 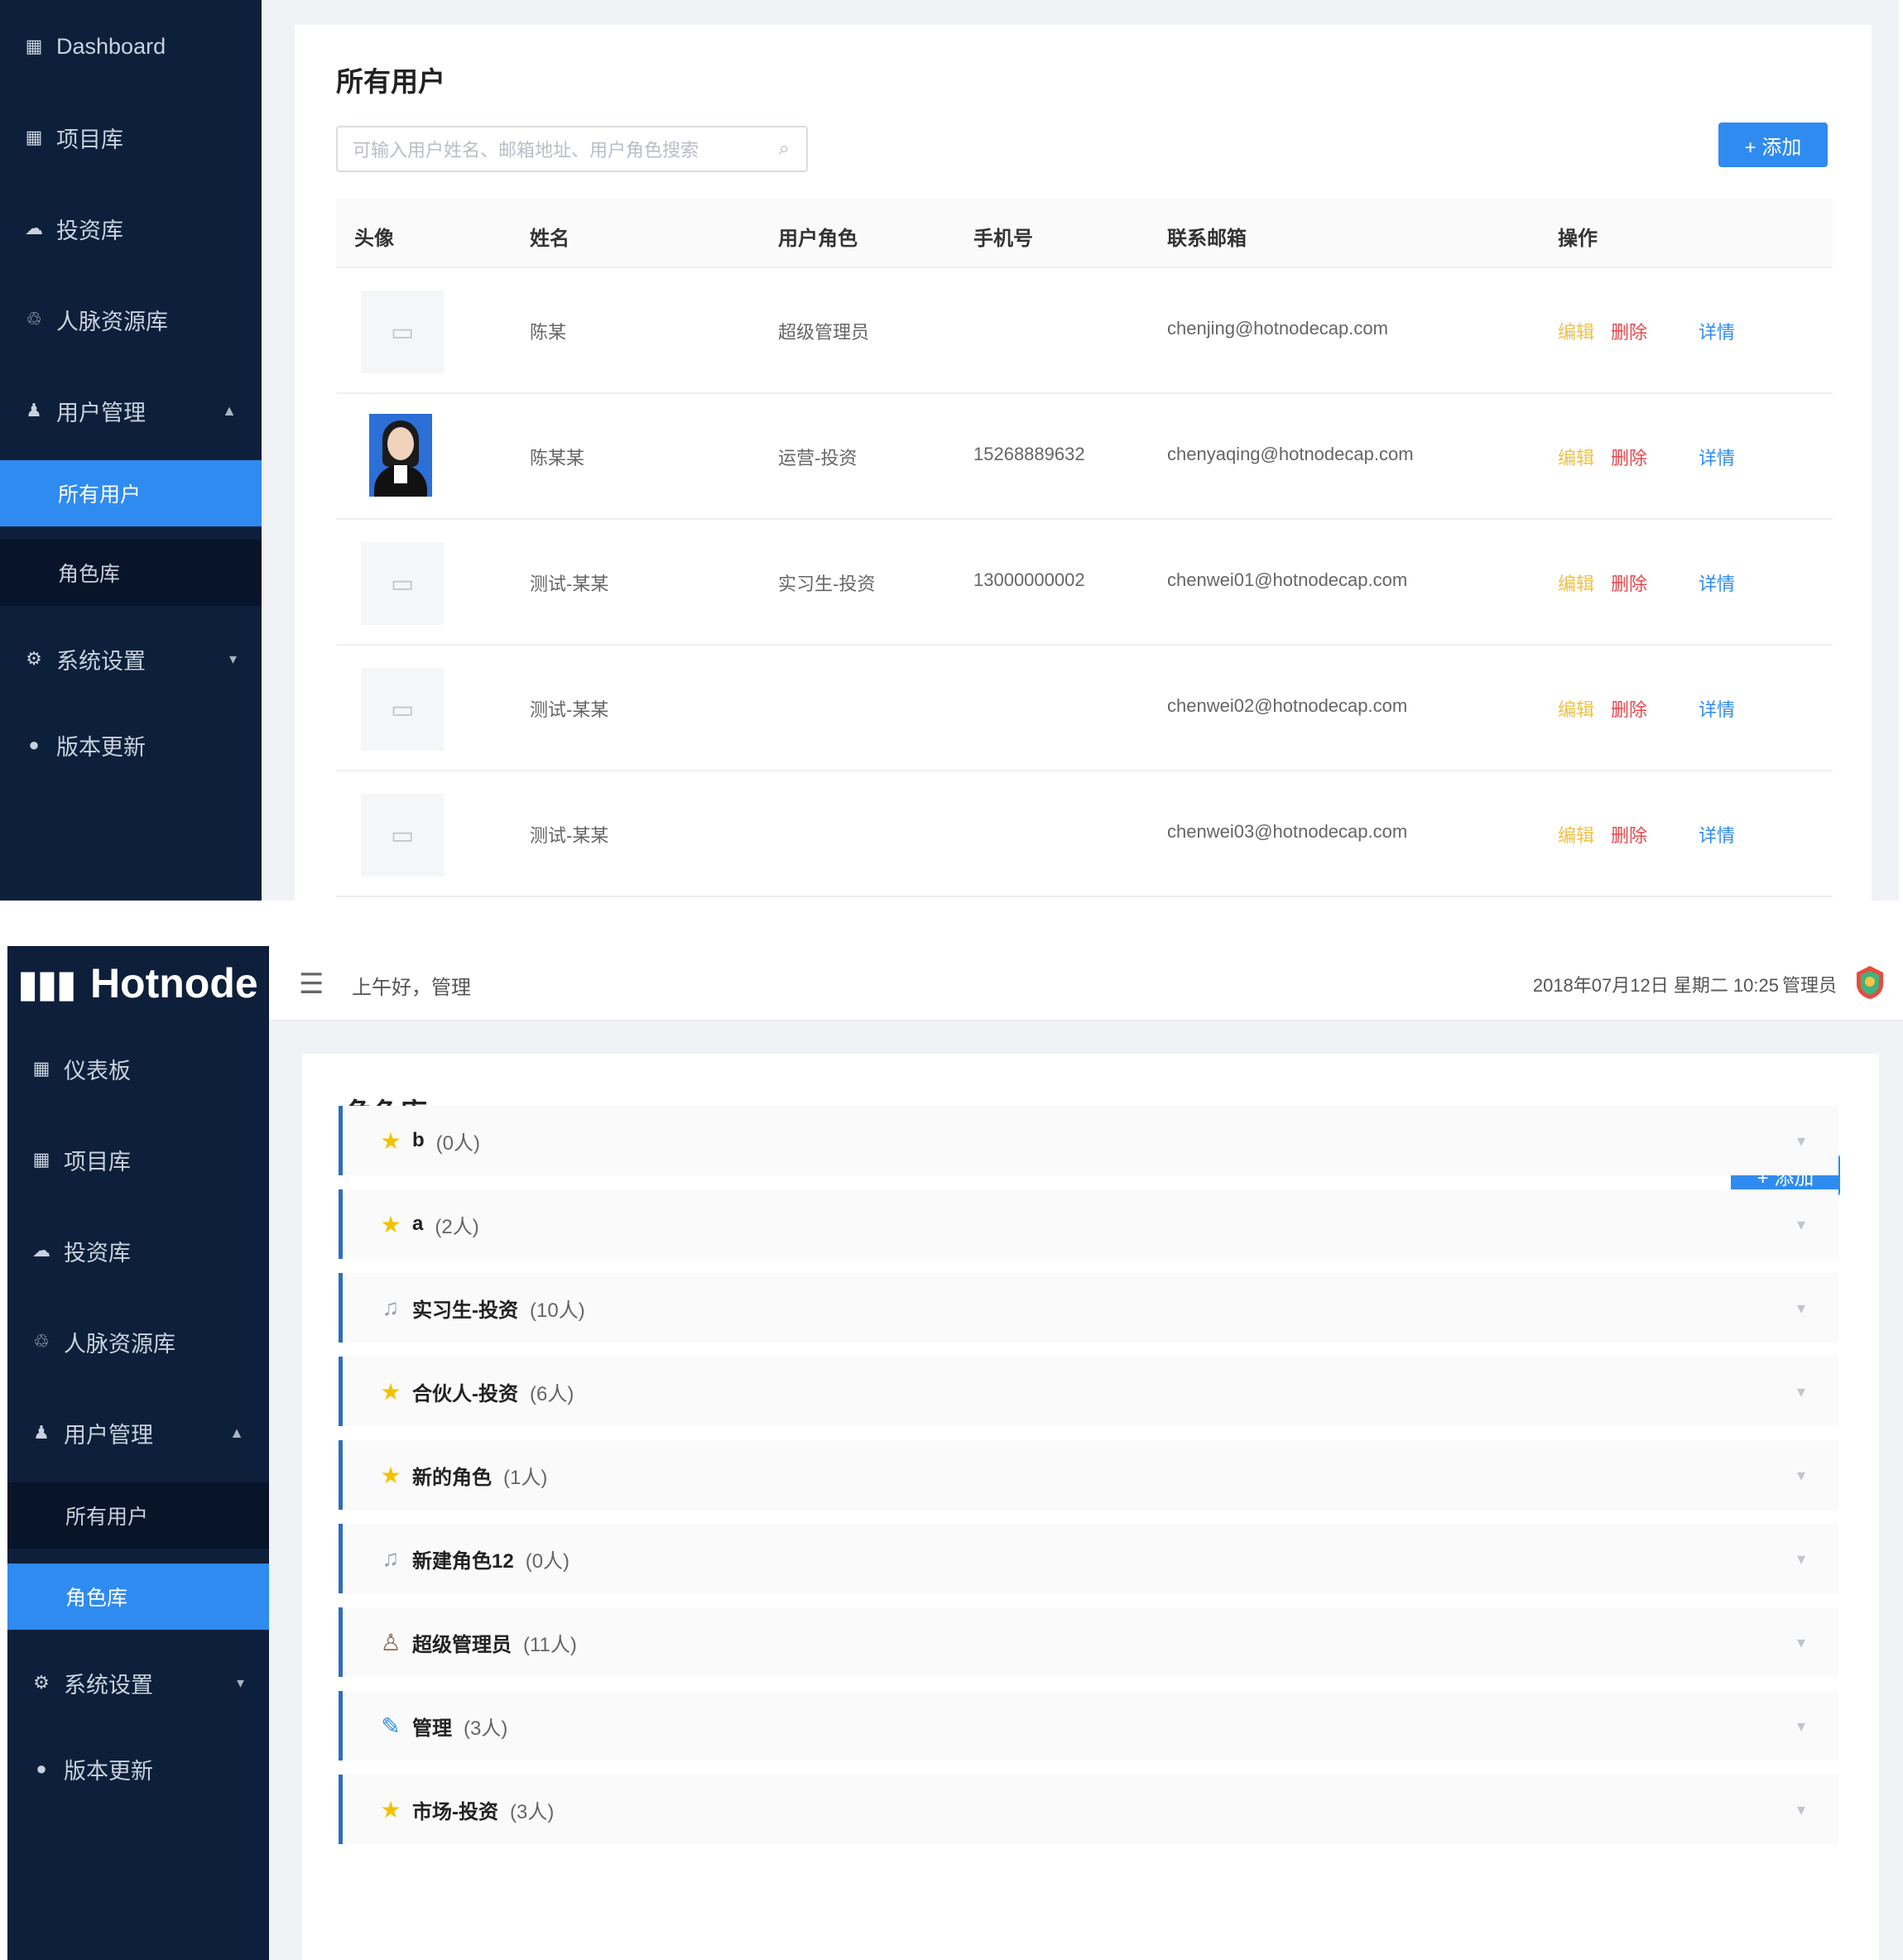 I want to click on sidebar-subitem-label: 所有用户, so click(x=100, y=495).